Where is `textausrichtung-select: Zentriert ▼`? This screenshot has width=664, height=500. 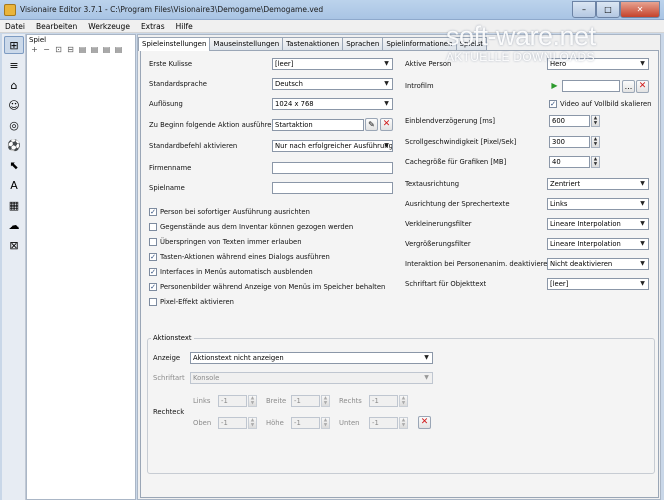 textausrichtung-select: Zentriert ▼ is located at coordinates (598, 184).